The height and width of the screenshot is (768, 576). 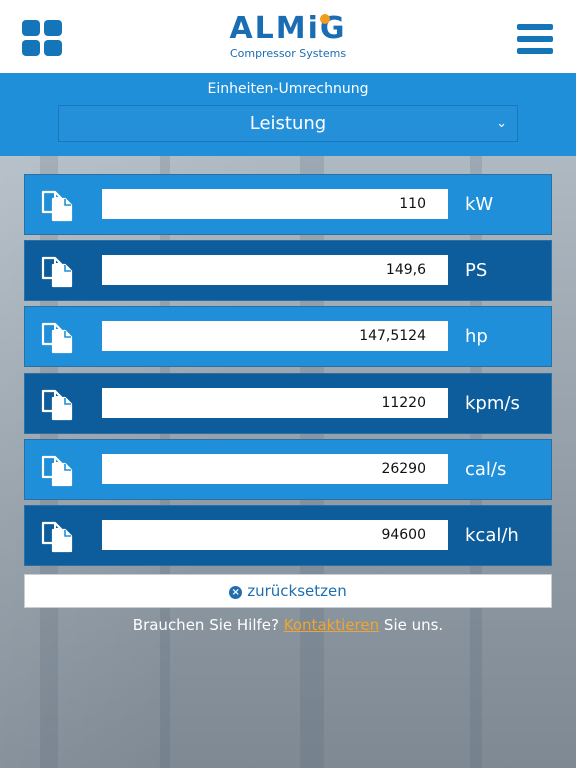 I want to click on reset-label: zurücksetzen, so click(x=297, y=591).